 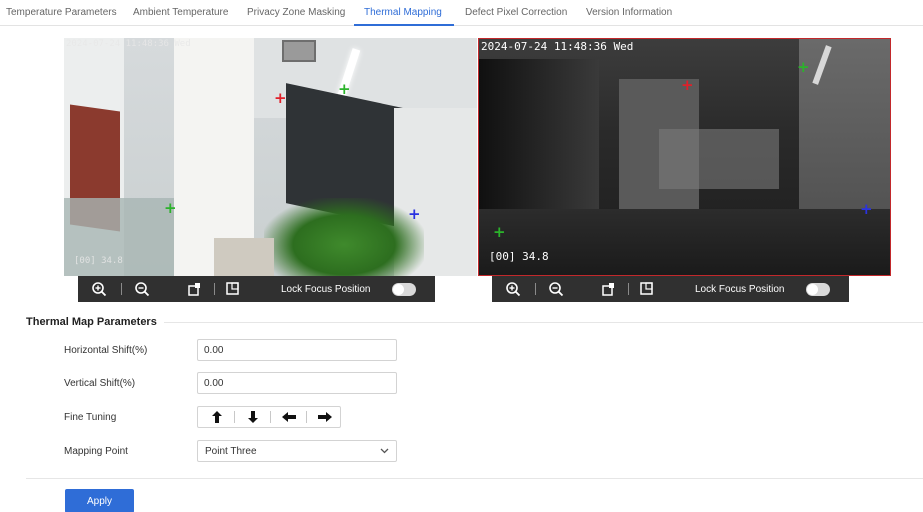 What do you see at coordinates (256, 289) in the screenshot?
I see `video-toolbar-left: Lock Focus Position` at bounding box center [256, 289].